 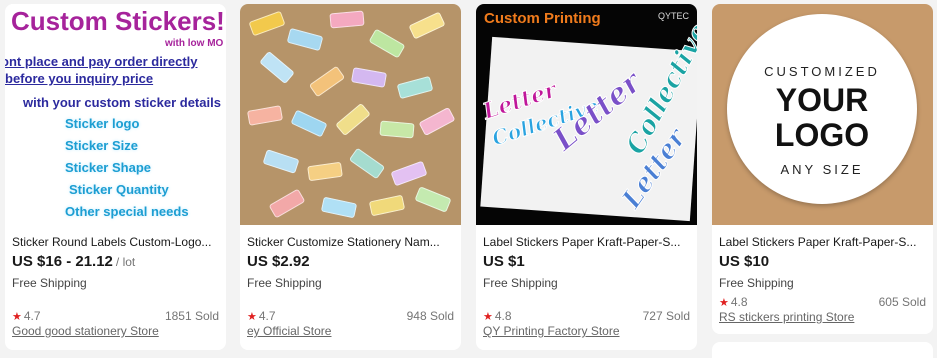 I want to click on image-text-line-1: YOUR, so click(x=822, y=100).